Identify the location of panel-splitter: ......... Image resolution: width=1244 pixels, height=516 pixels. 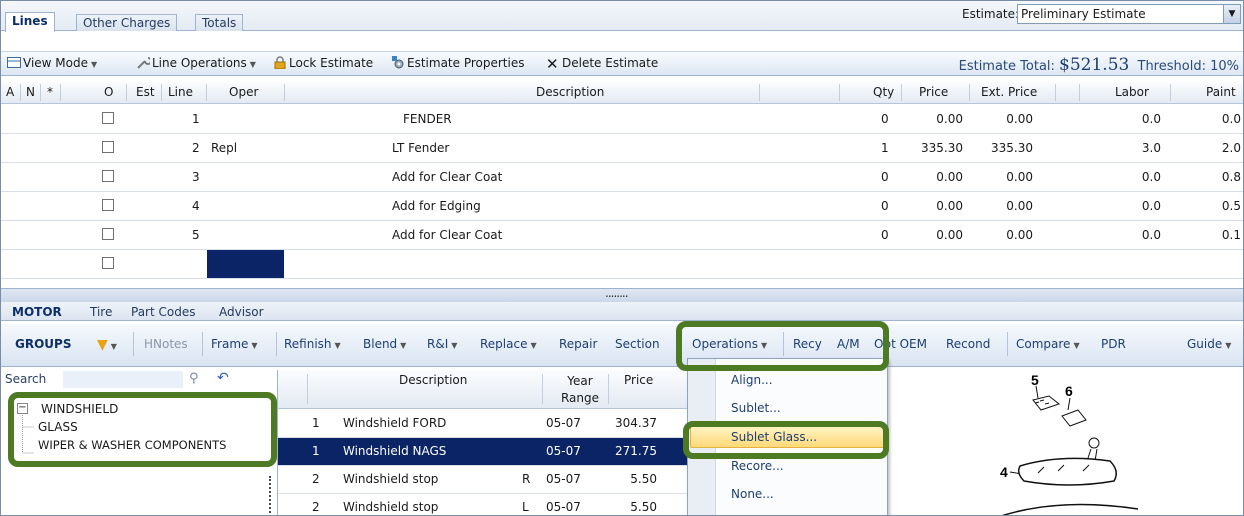
(622, 294).